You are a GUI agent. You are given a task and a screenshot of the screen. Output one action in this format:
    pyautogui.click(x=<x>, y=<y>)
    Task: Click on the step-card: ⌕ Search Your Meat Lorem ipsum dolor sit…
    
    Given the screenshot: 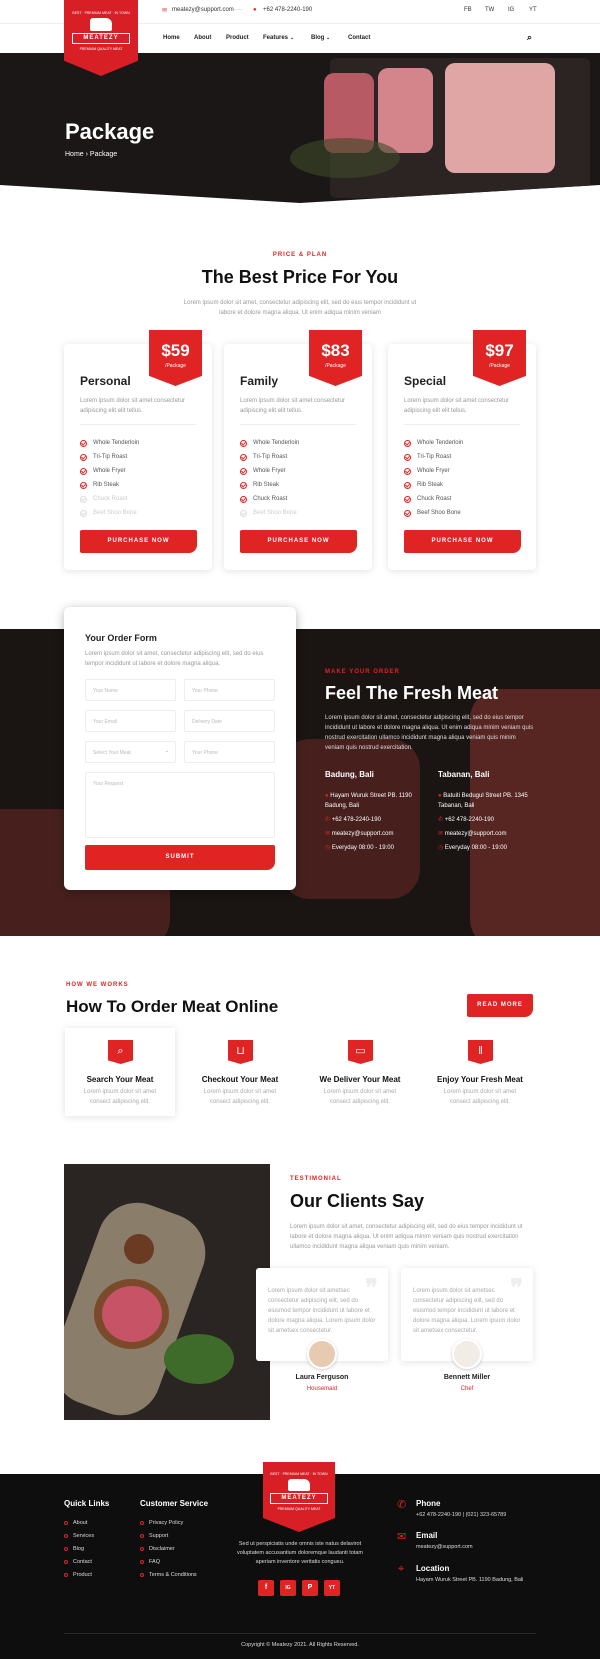 What is the action you would take?
    pyautogui.click(x=120, y=1072)
    